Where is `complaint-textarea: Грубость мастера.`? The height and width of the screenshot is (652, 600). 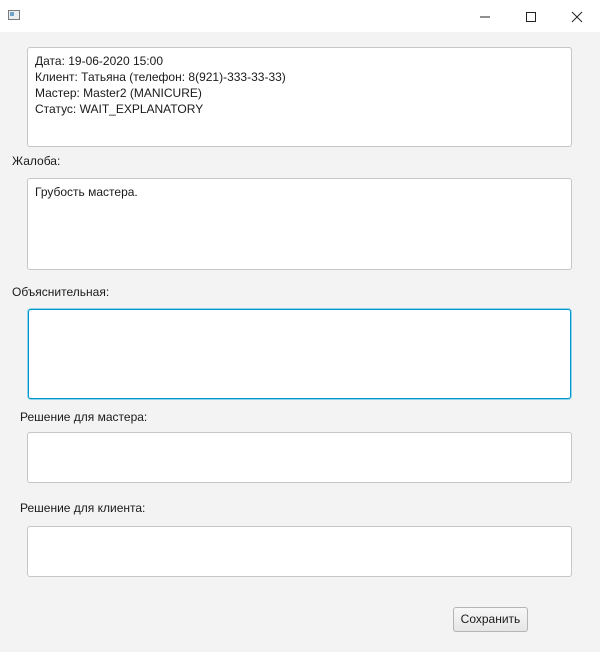
complaint-textarea: Грубость мастера. is located at coordinates (299, 224).